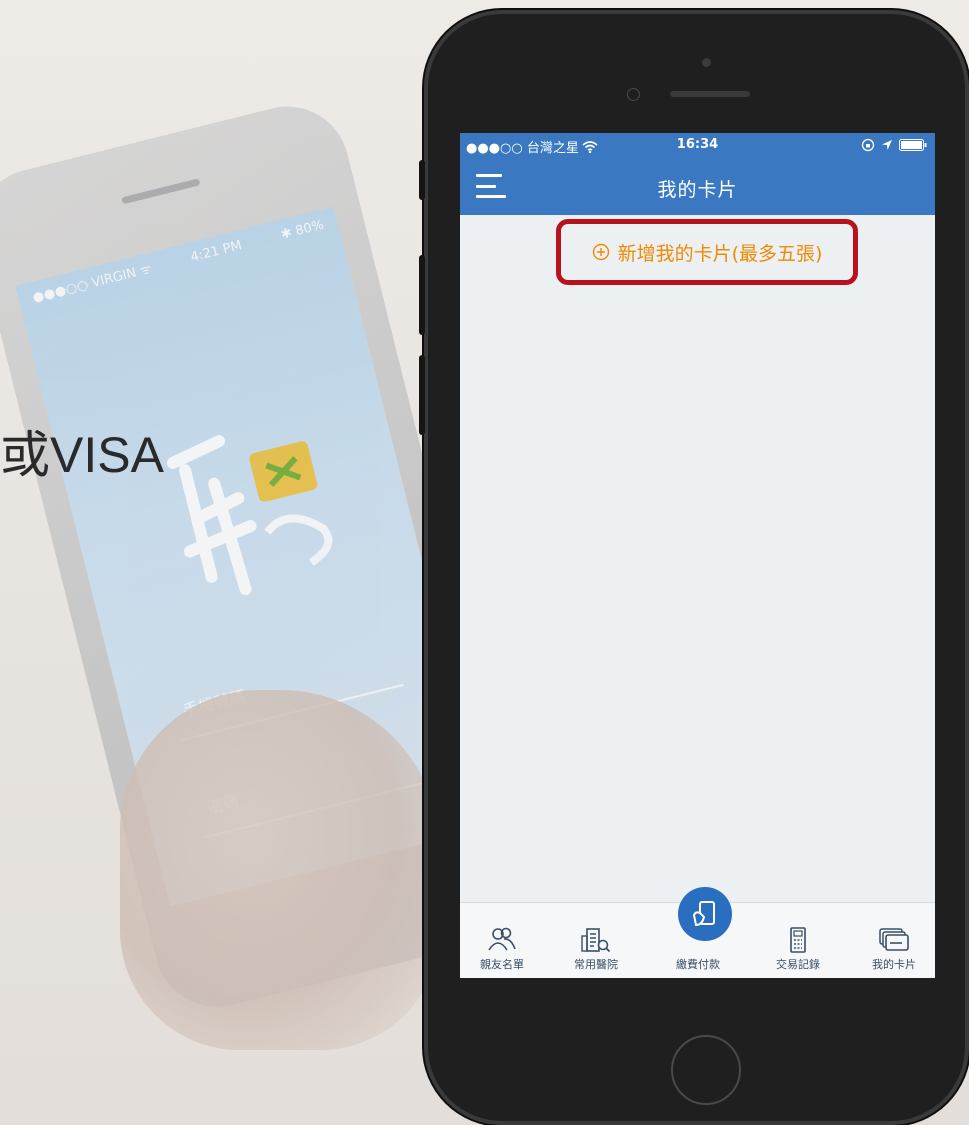 This screenshot has height=1125, width=969. What do you see at coordinates (798, 964) in the screenshot?
I see `tab-transactions-label: 交易記錄` at bounding box center [798, 964].